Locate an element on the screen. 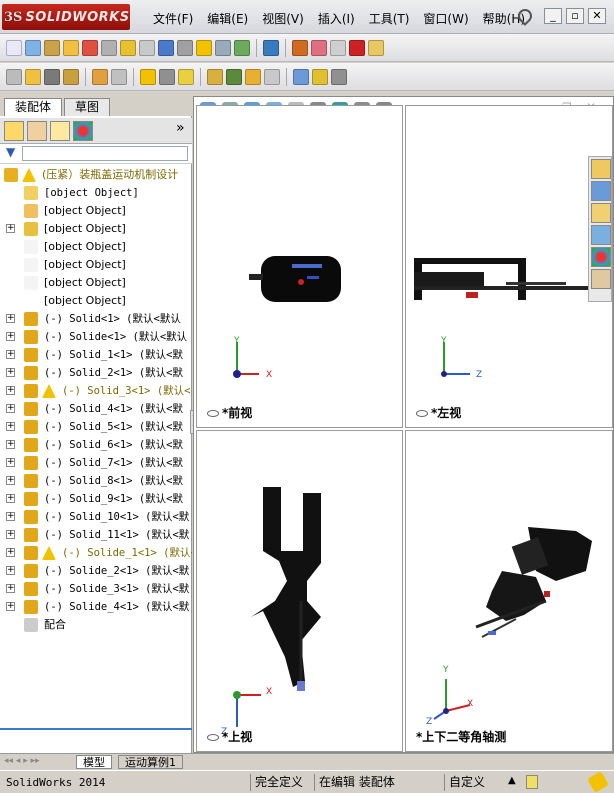 Image resolution: width=614 pixels, height=793 pixels. viewport-isometric: Y X Z *上下二等角轴测 is located at coordinates (509, 591).